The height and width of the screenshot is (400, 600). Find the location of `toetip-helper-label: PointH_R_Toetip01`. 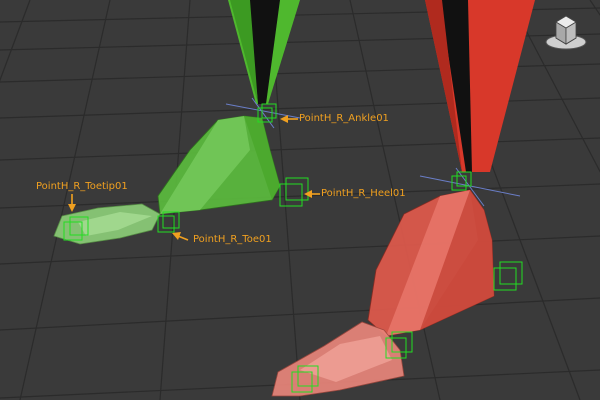

toetip-helper-label: PointH_R_Toetip01 is located at coordinates (82, 186).